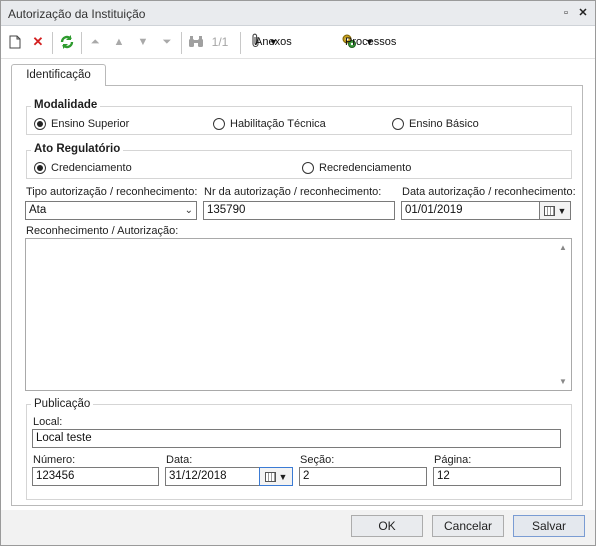 The width and height of the screenshot is (596, 546). I want to click on anexos-label: Anexos, so click(273, 42).